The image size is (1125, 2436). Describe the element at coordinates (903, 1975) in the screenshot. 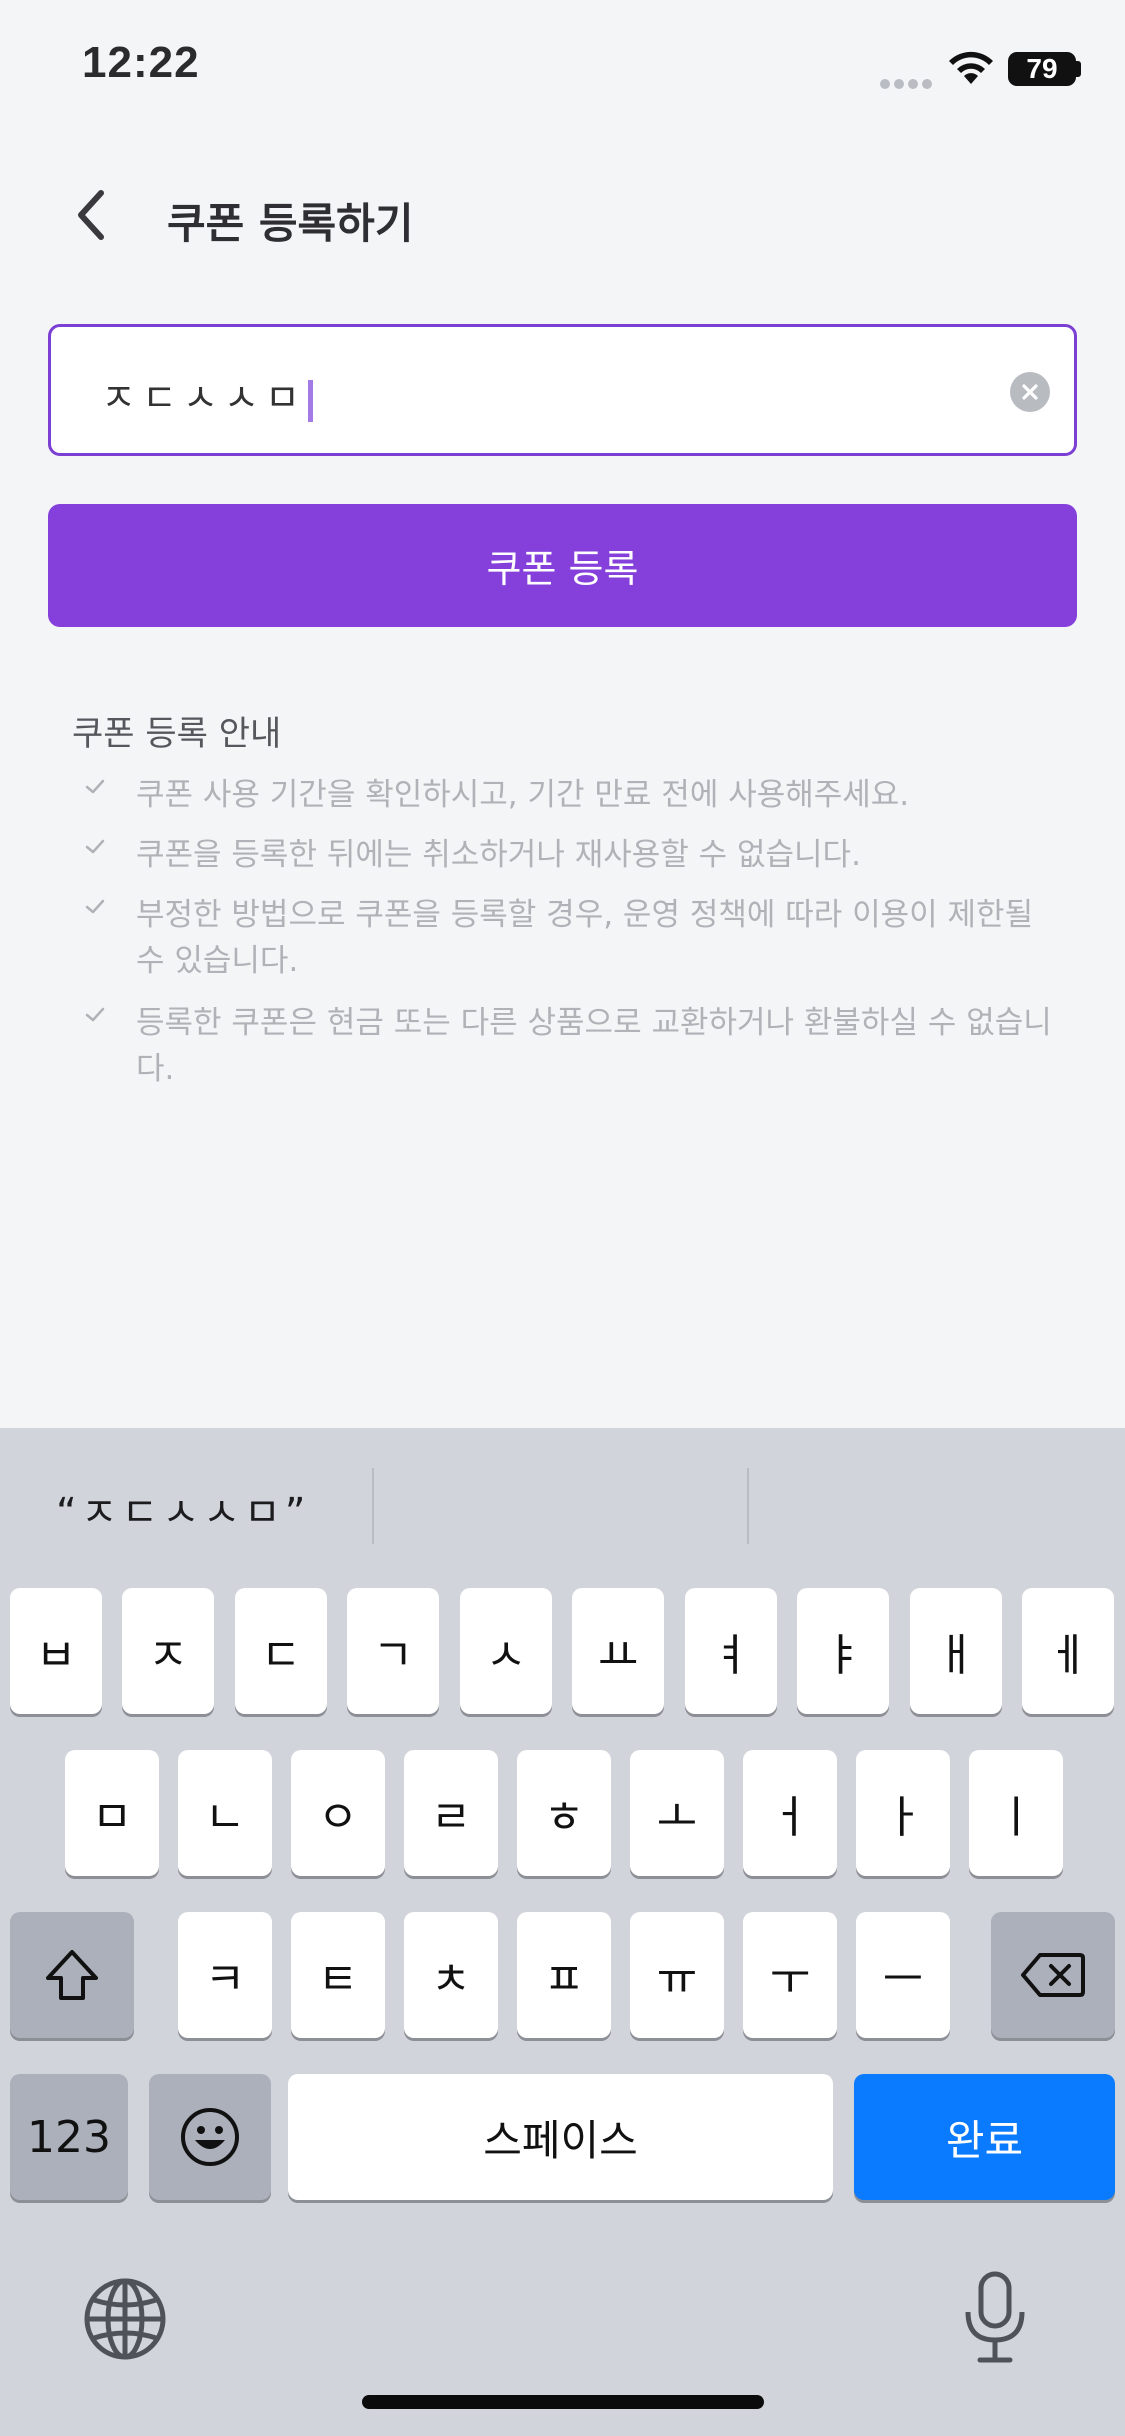

I see `key: ㅡ` at that location.